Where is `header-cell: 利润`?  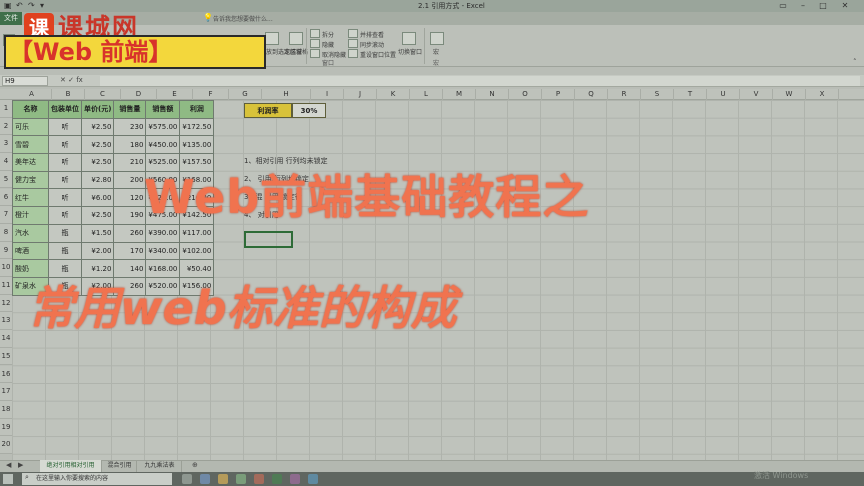 header-cell: 利润 is located at coordinates (197, 109).